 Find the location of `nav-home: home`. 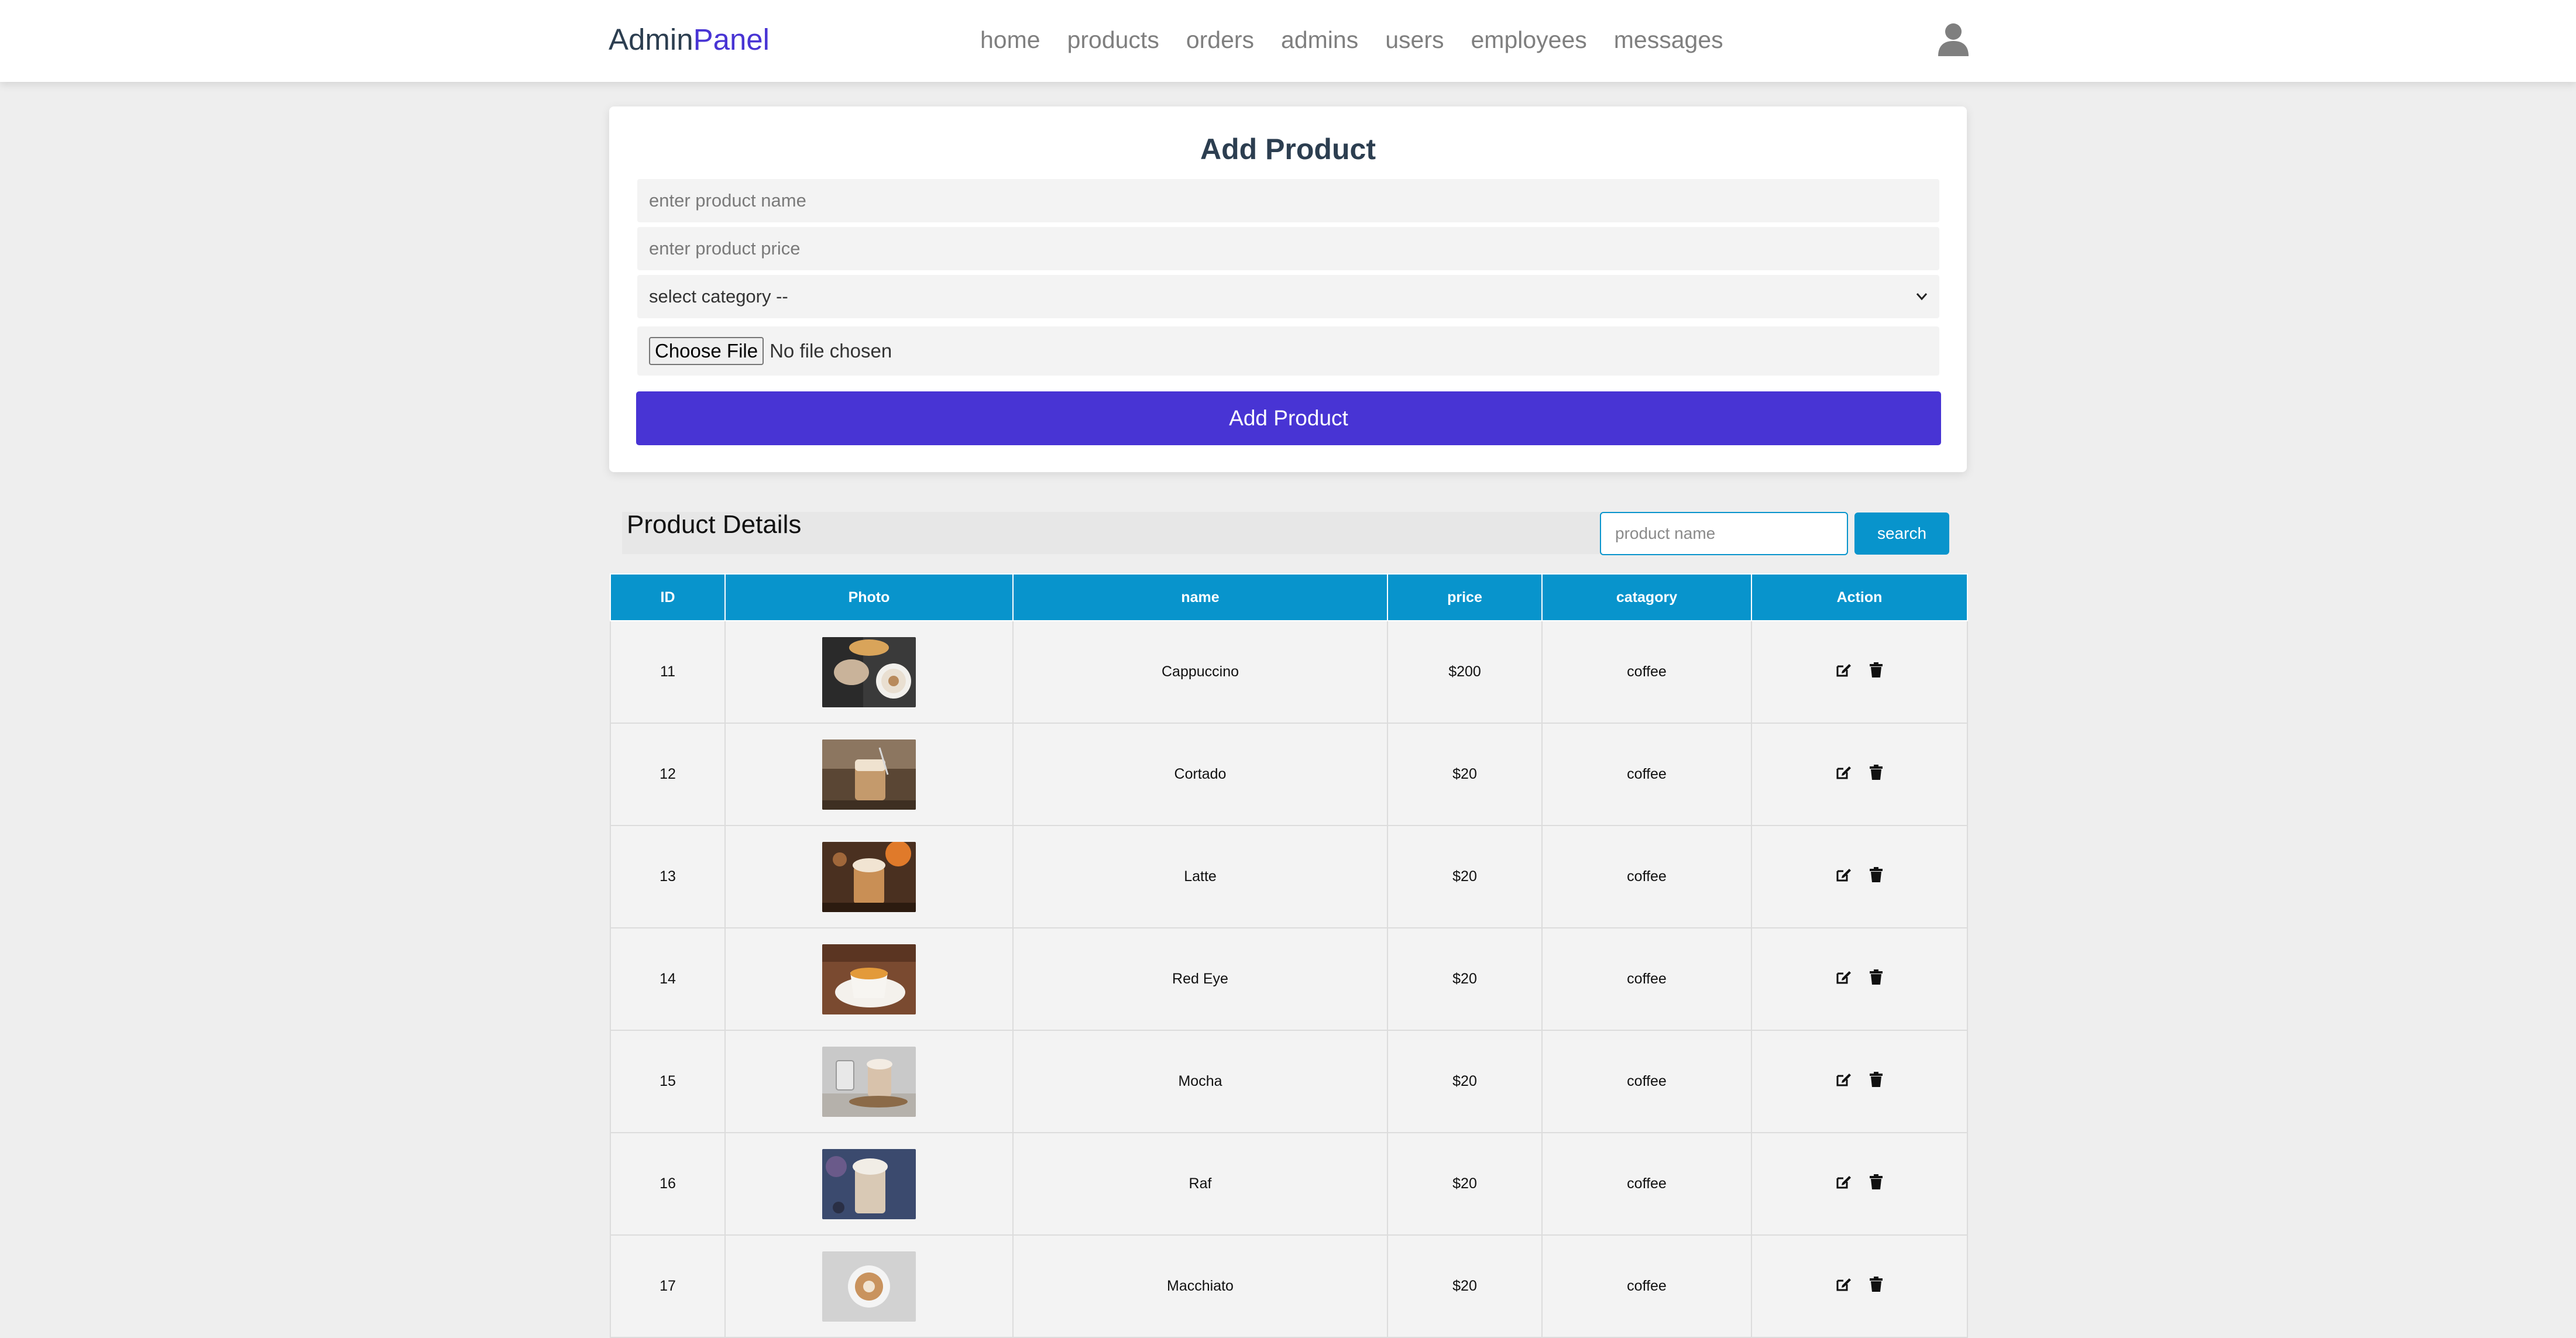

nav-home: home is located at coordinates (1010, 40).